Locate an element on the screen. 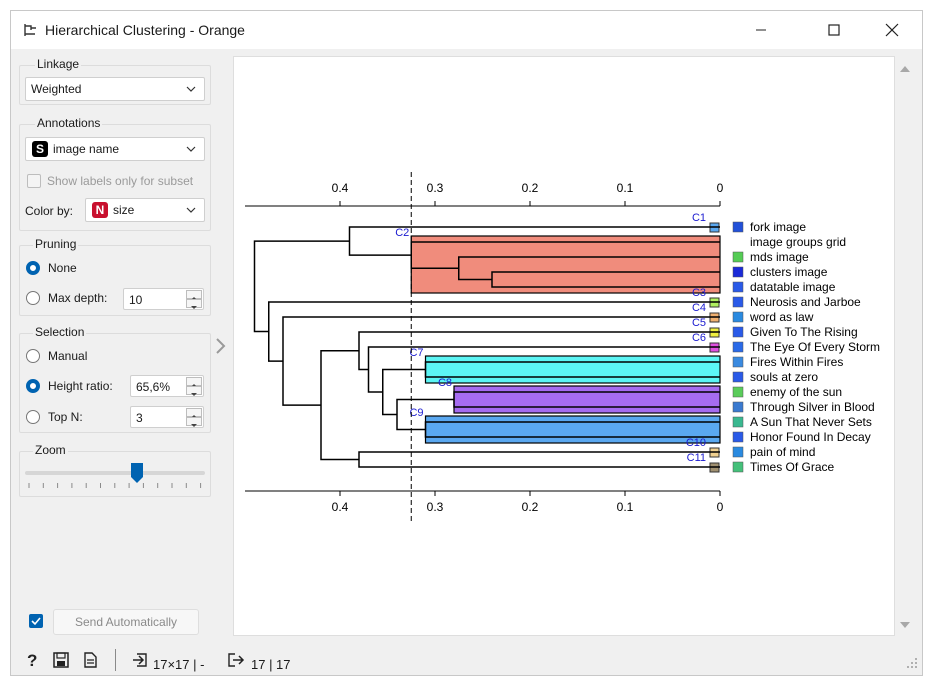 The width and height of the screenshot is (935, 686). leaf-label: image groups grid is located at coordinates (798, 242).